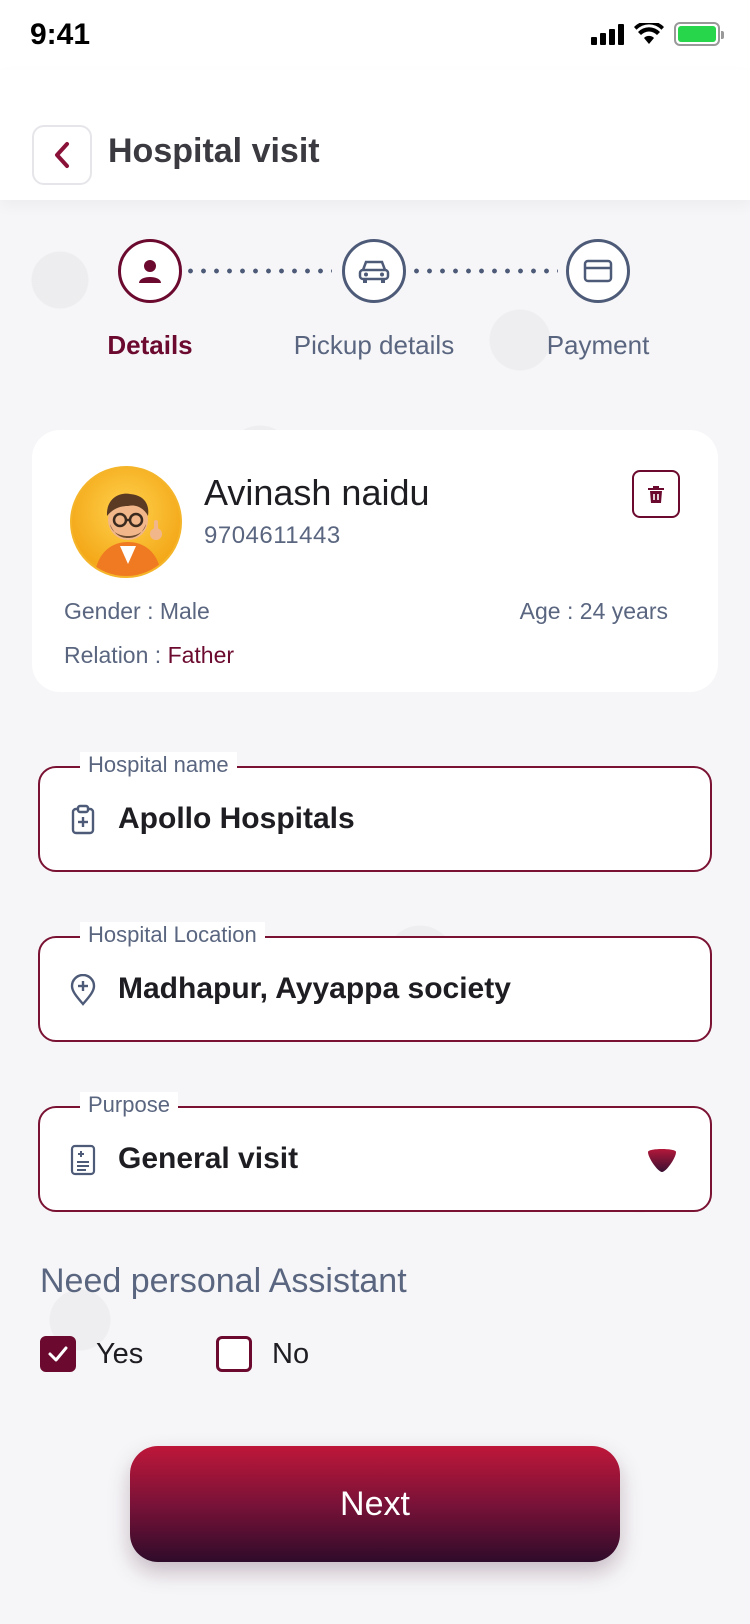 The height and width of the screenshot is (1624, 750). I want to click on gender-row: Gender : Male, so click(137, 611).